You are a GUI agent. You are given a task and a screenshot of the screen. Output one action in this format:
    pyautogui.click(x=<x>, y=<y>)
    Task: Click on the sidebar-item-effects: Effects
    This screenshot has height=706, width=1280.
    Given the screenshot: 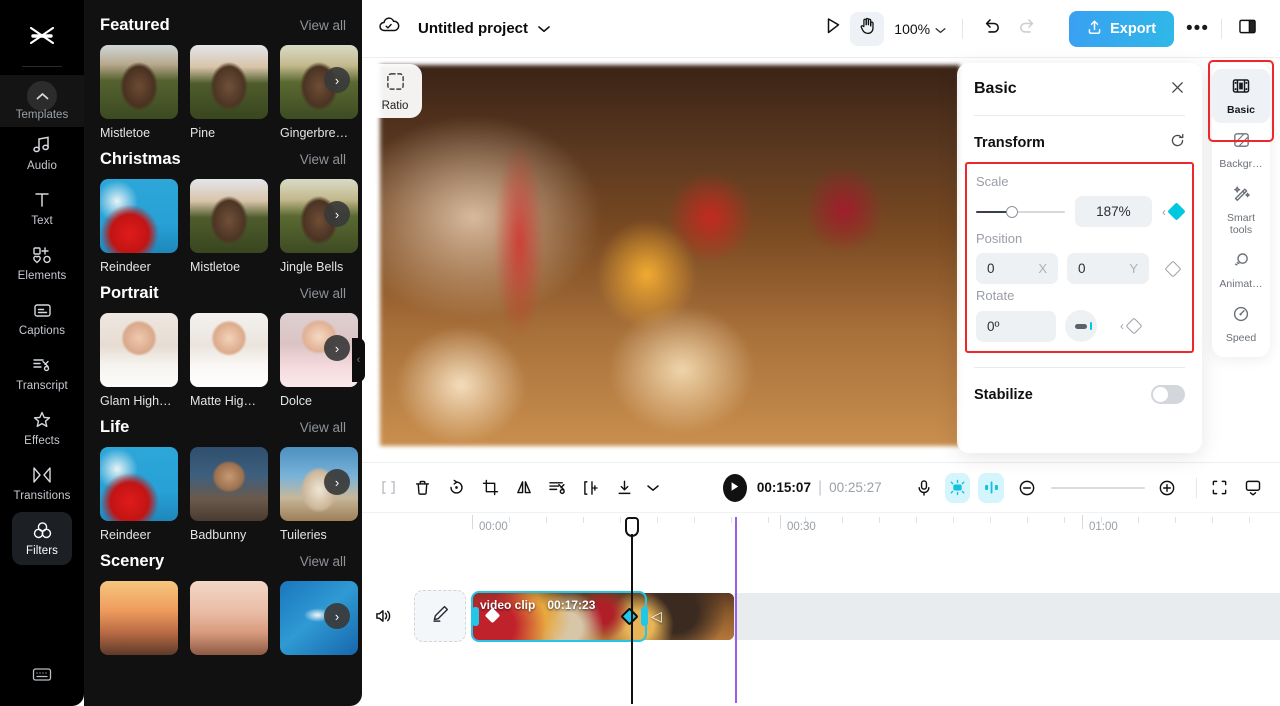 What is the action you would take?
    pyautogui.click(x=42, y=428)
    